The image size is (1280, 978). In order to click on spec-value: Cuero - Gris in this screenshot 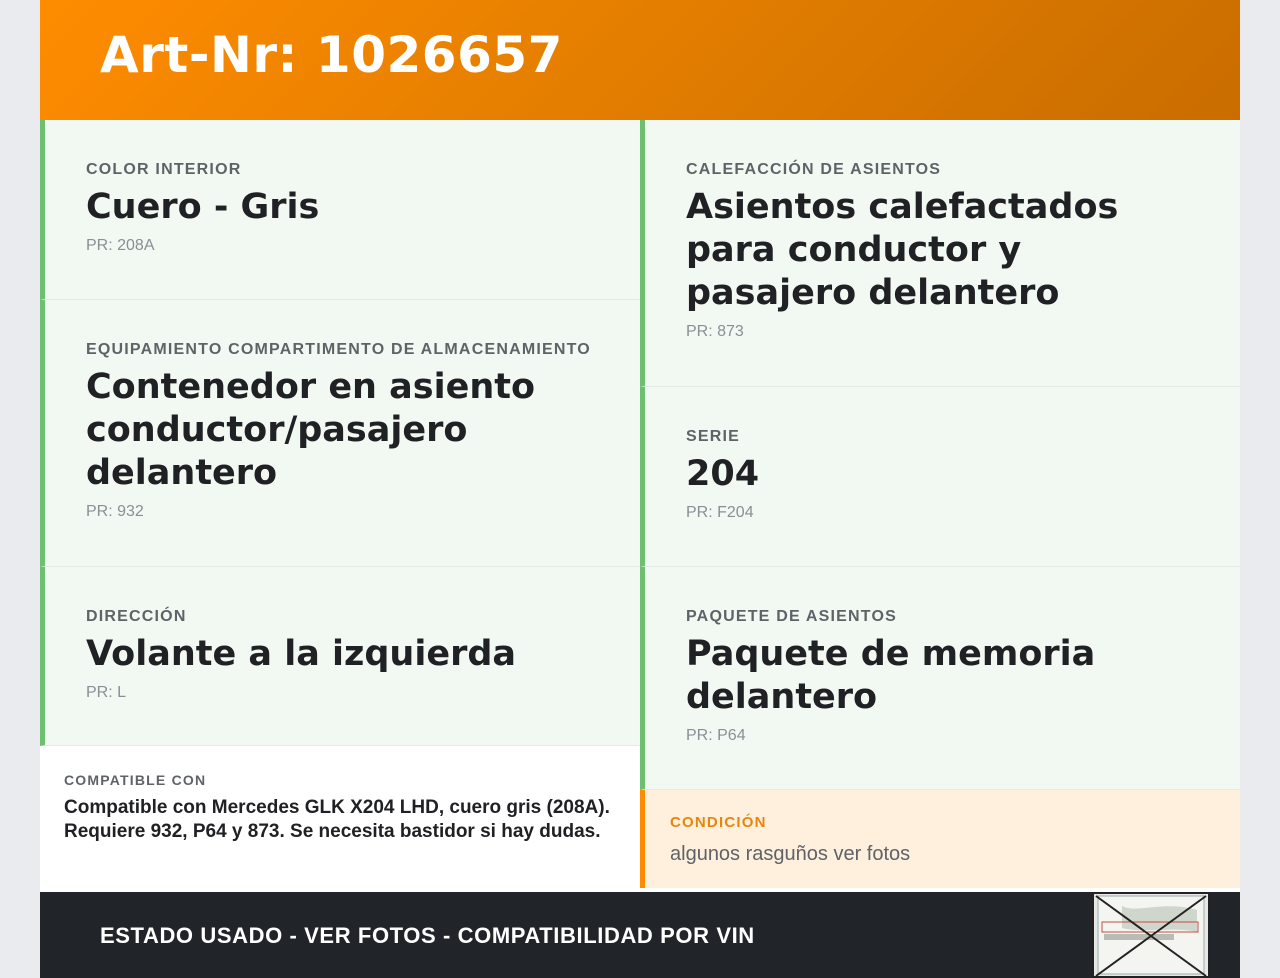, I will do `click(203, 207)`.